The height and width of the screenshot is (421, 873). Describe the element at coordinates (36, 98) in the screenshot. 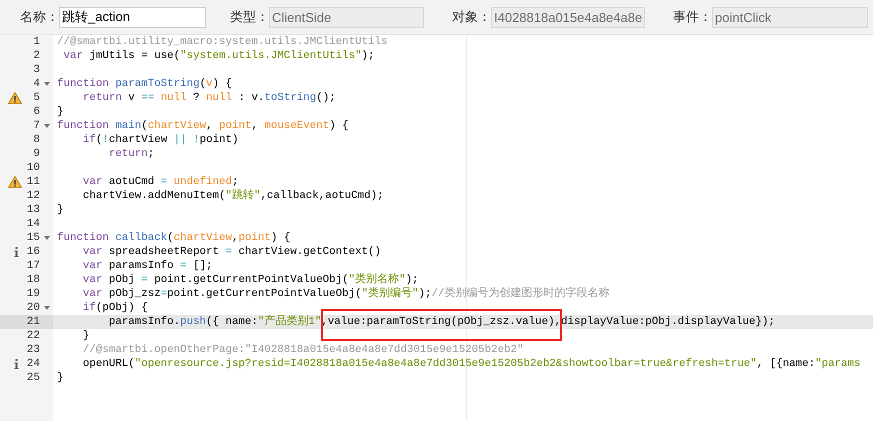

I see `line-number: 5` at that location.